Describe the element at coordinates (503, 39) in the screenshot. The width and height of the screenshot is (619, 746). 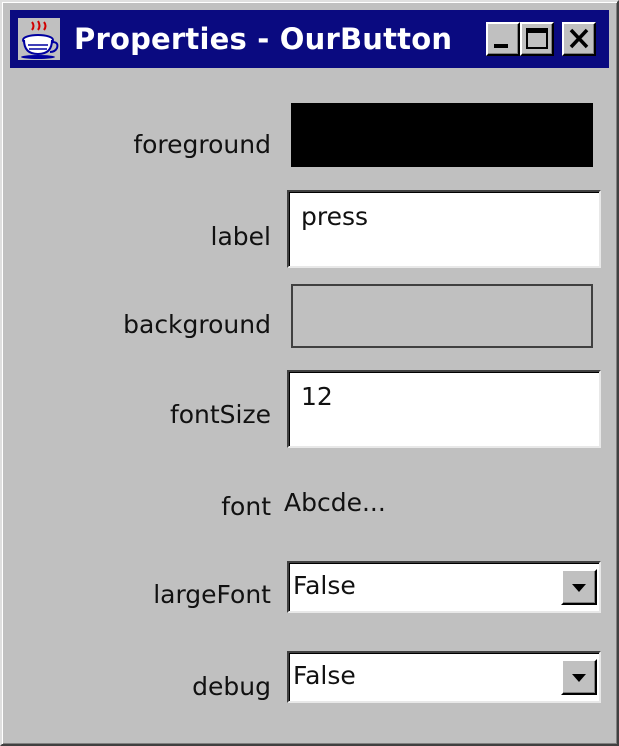
I see `minimize-button` at that location.